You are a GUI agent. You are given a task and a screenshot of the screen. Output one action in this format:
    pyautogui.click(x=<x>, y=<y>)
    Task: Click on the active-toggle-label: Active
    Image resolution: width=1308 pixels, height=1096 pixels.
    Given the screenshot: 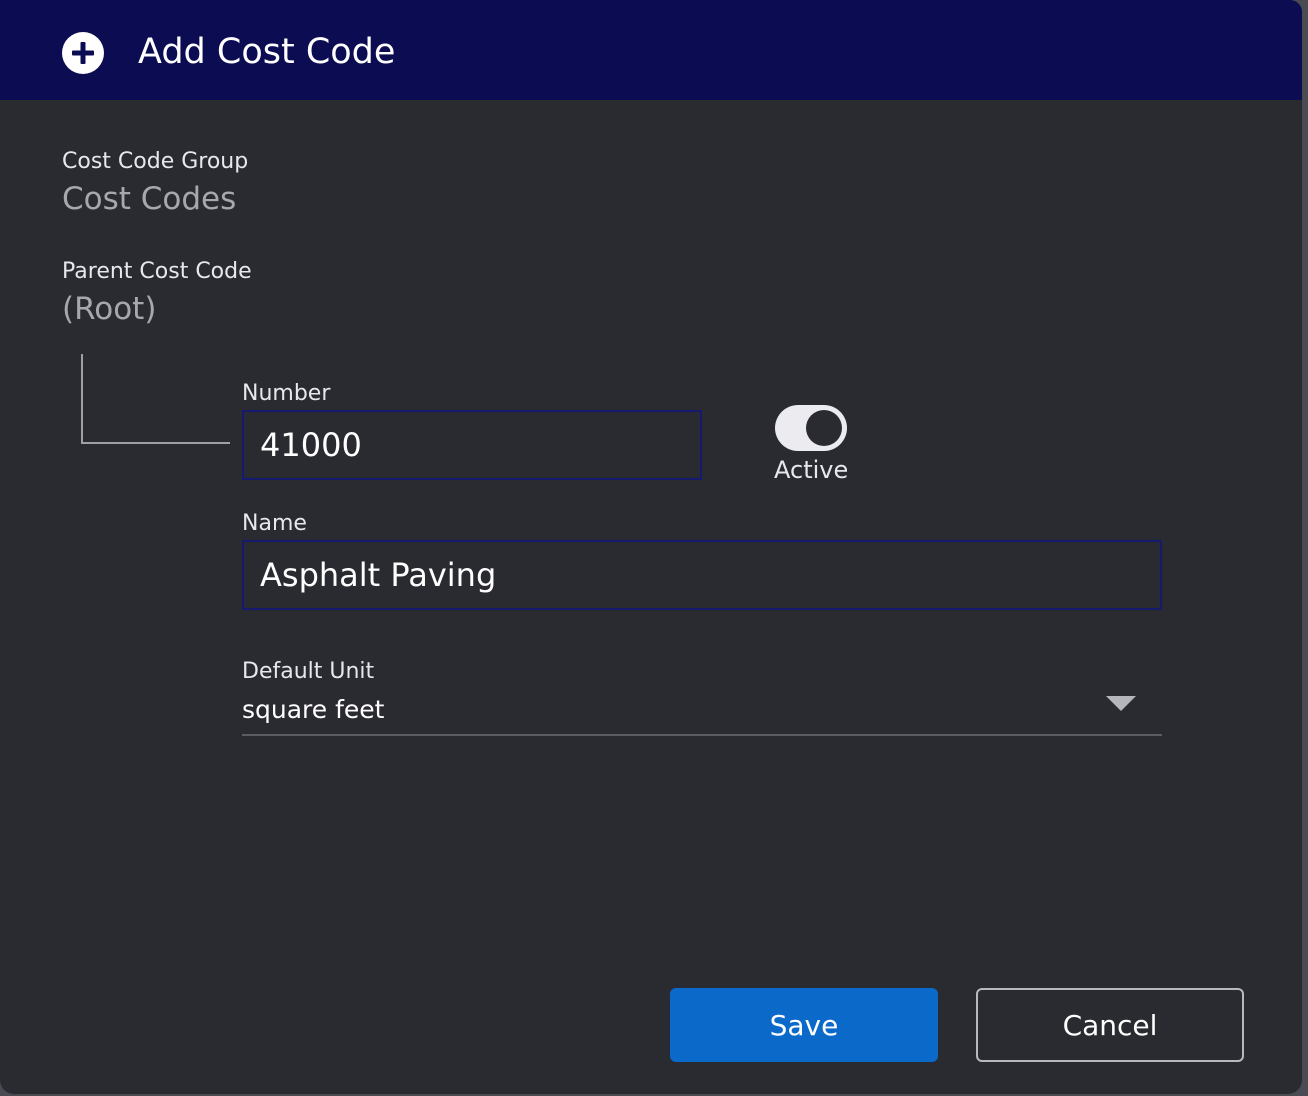 What is the action you would take?
    pyautogui.click(x=811, y=470)
    